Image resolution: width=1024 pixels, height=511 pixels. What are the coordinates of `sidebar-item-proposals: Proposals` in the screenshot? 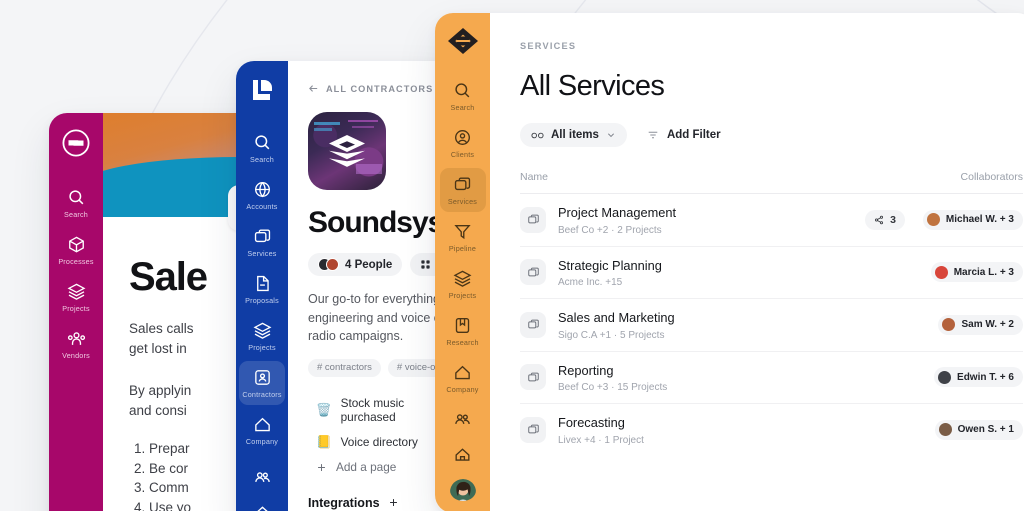 It's located at (262, 289).